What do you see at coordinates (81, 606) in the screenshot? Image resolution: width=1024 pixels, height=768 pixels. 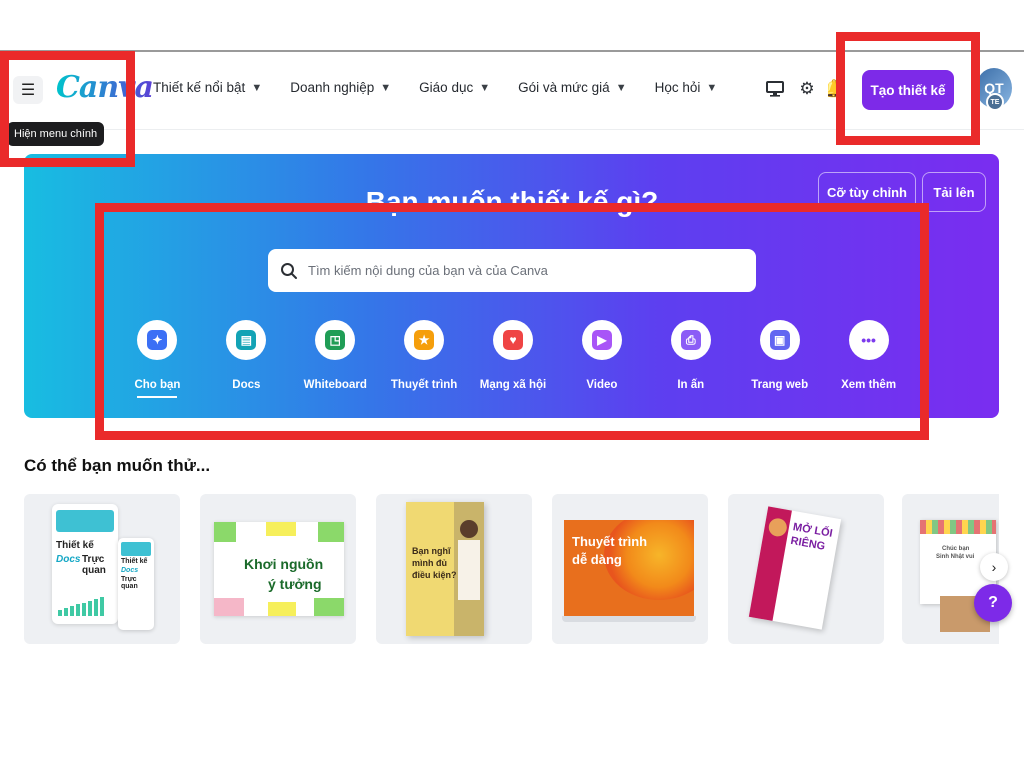 I see `doc-chart` at bounding box center [81, 606].